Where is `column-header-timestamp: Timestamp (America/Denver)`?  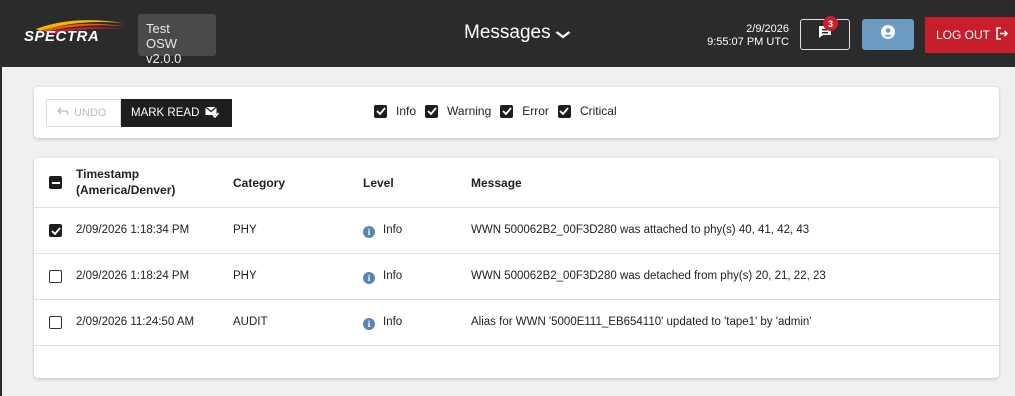 column-header-timestamp: Timestamp (America/Denver) is located at coordinates (125, 182).